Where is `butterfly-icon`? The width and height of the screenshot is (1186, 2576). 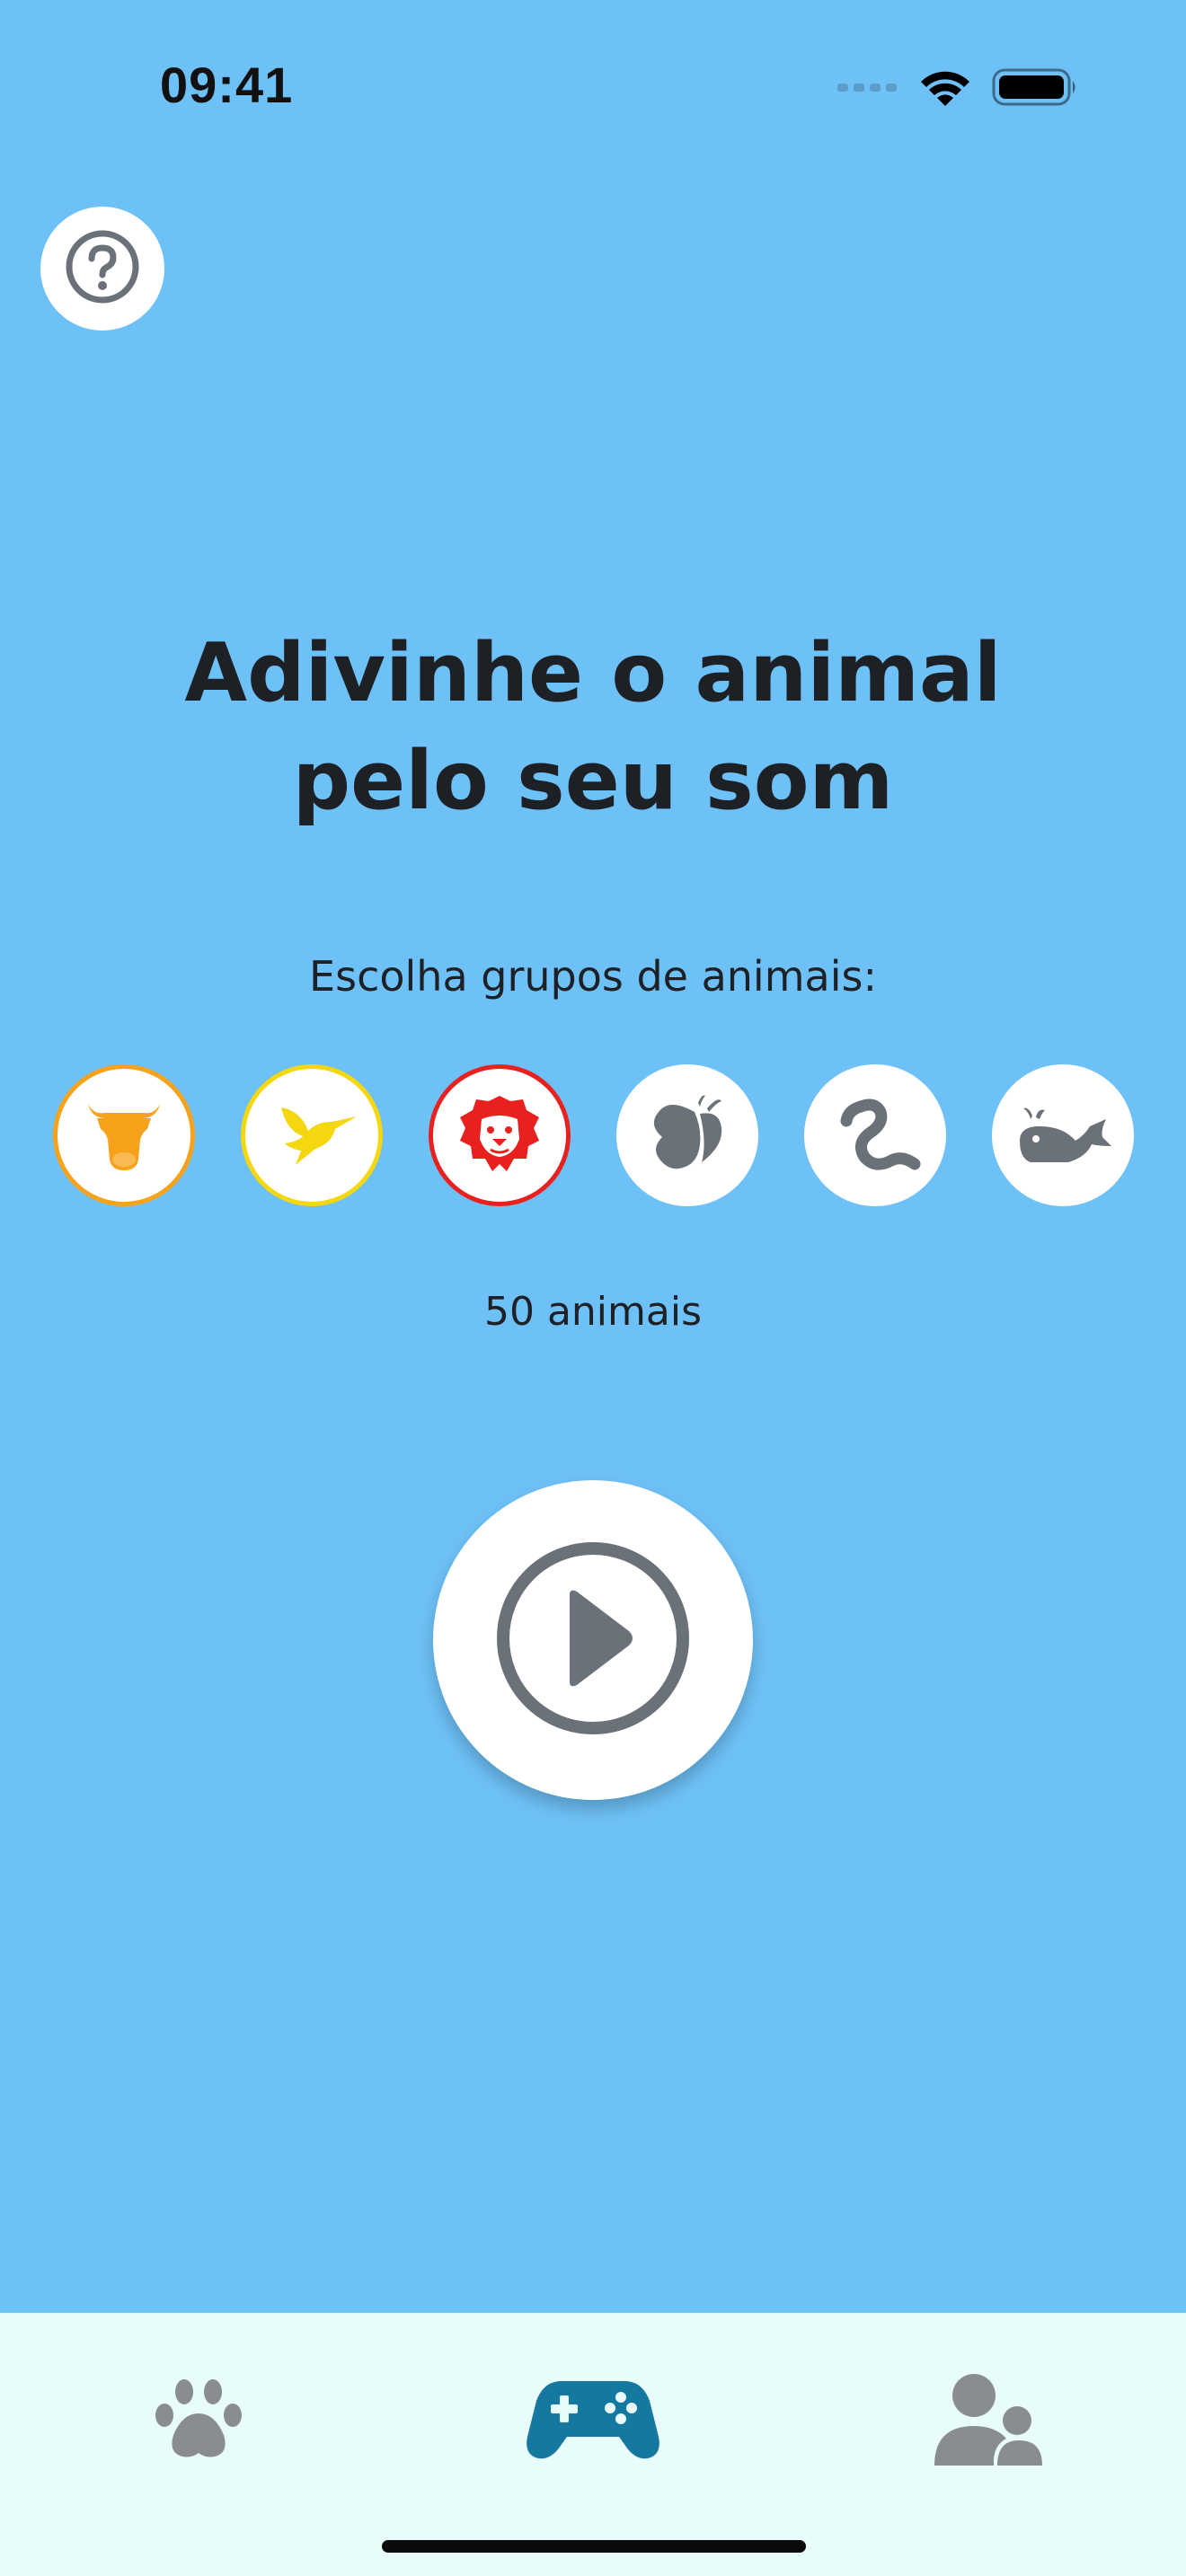 butterfly-icon is located at coordinates (687, 1135).